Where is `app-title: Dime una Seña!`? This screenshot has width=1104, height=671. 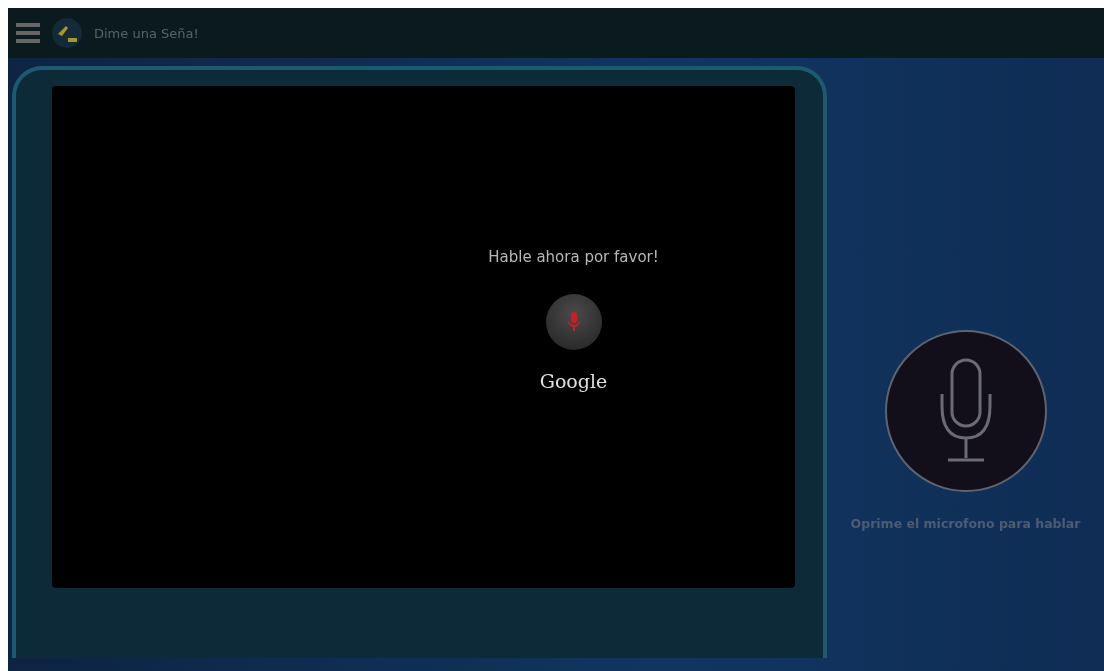 app-title: Dime una Seña! is located at coordinates (146, 33).